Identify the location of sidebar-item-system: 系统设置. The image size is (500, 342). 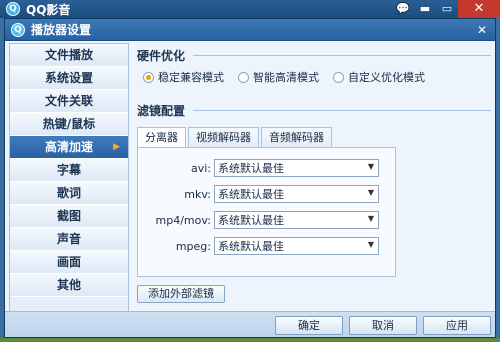
(69, 78).